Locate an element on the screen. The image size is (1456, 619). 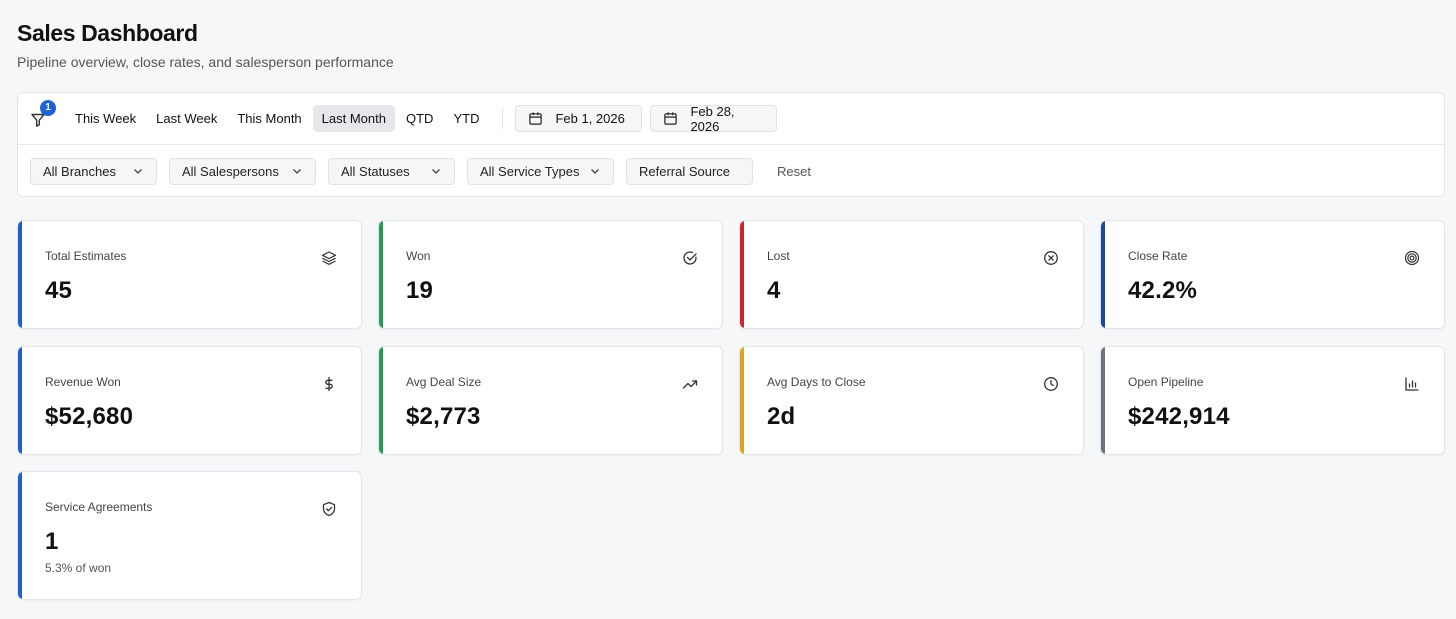
filter-toggle: 1 is located at coordinates (43, 114).